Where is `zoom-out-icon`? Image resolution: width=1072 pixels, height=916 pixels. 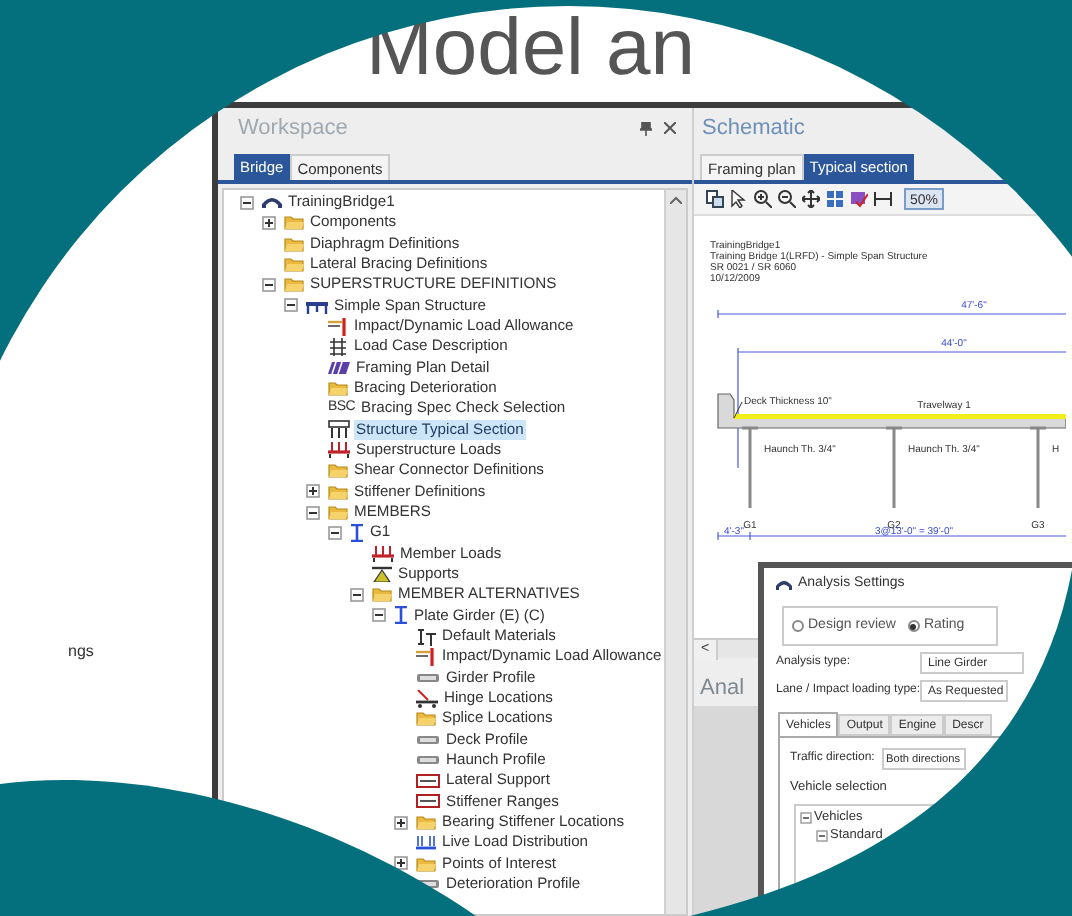
zoom-out-icon is located at coordinates (787, 199).